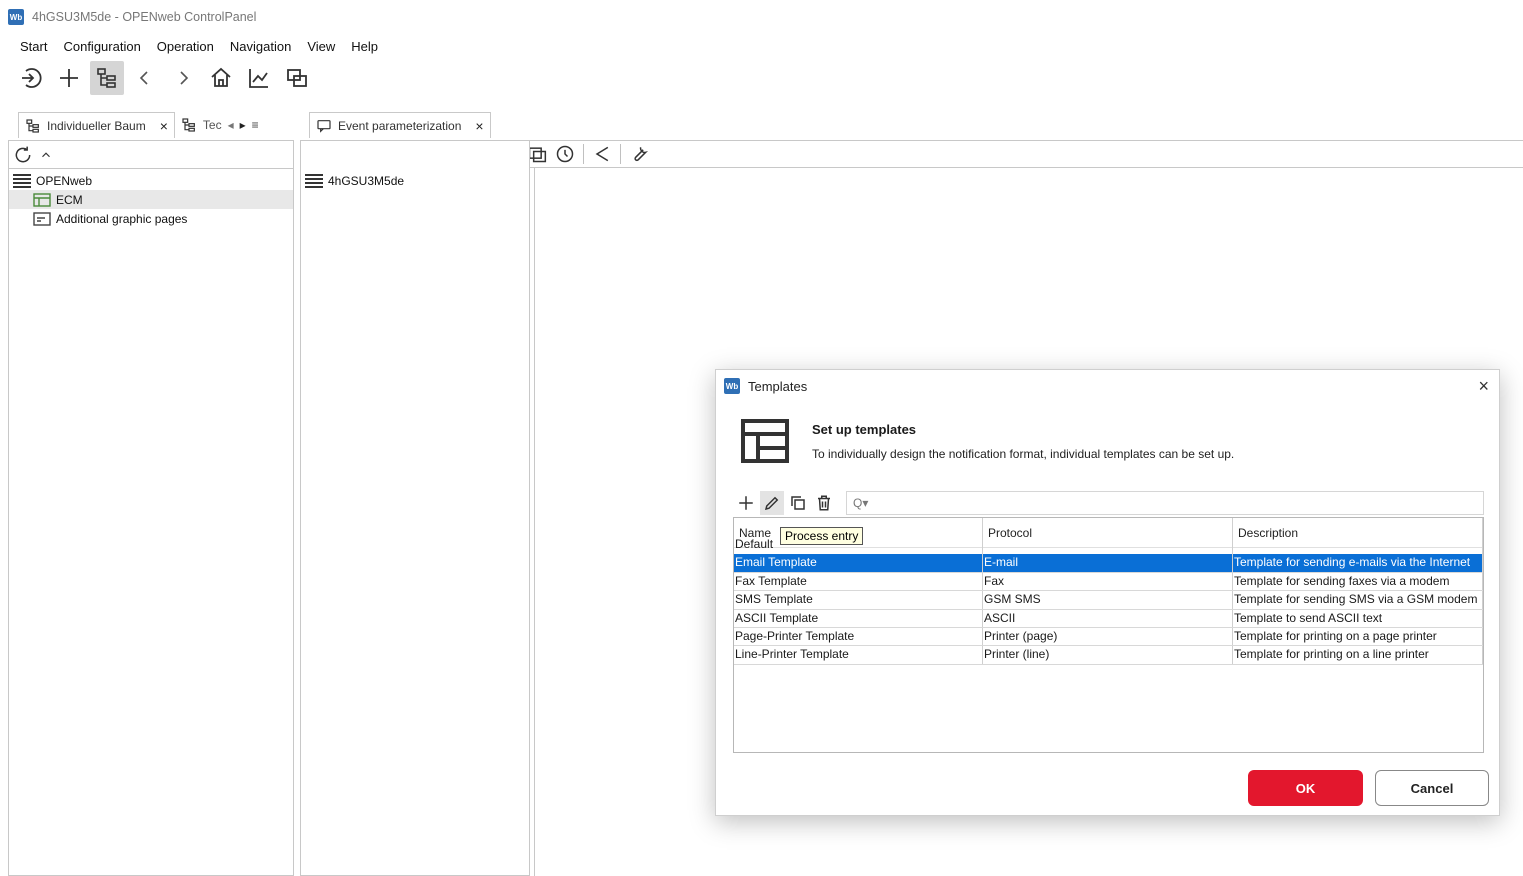 The image size is (1523, 876). I want to click on table-cell-name: ASCII Template, so click(858, 618).